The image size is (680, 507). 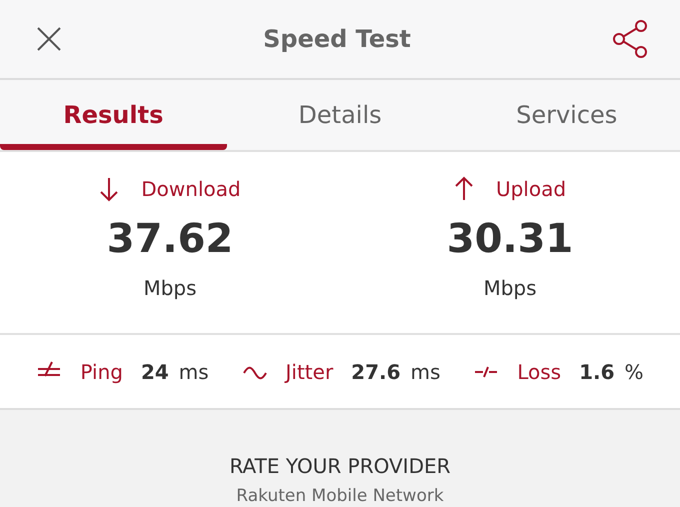 I want to click on speed-value: 30.31, so click(x=510, y=239).